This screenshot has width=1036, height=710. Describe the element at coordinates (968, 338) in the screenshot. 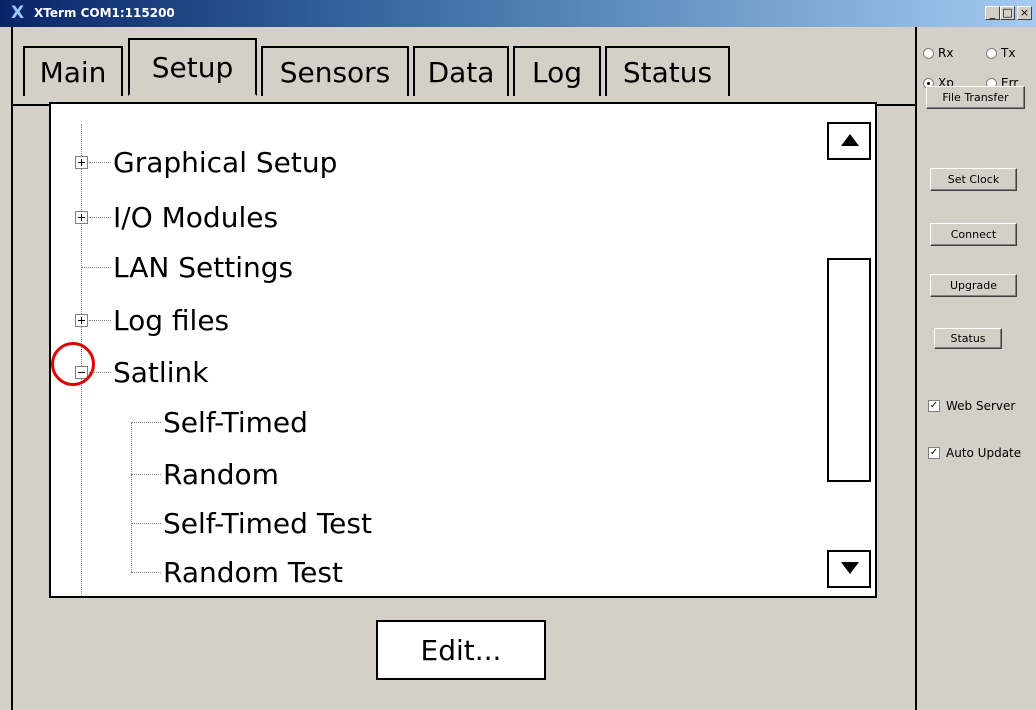

I see `status-button: Status` at that location.